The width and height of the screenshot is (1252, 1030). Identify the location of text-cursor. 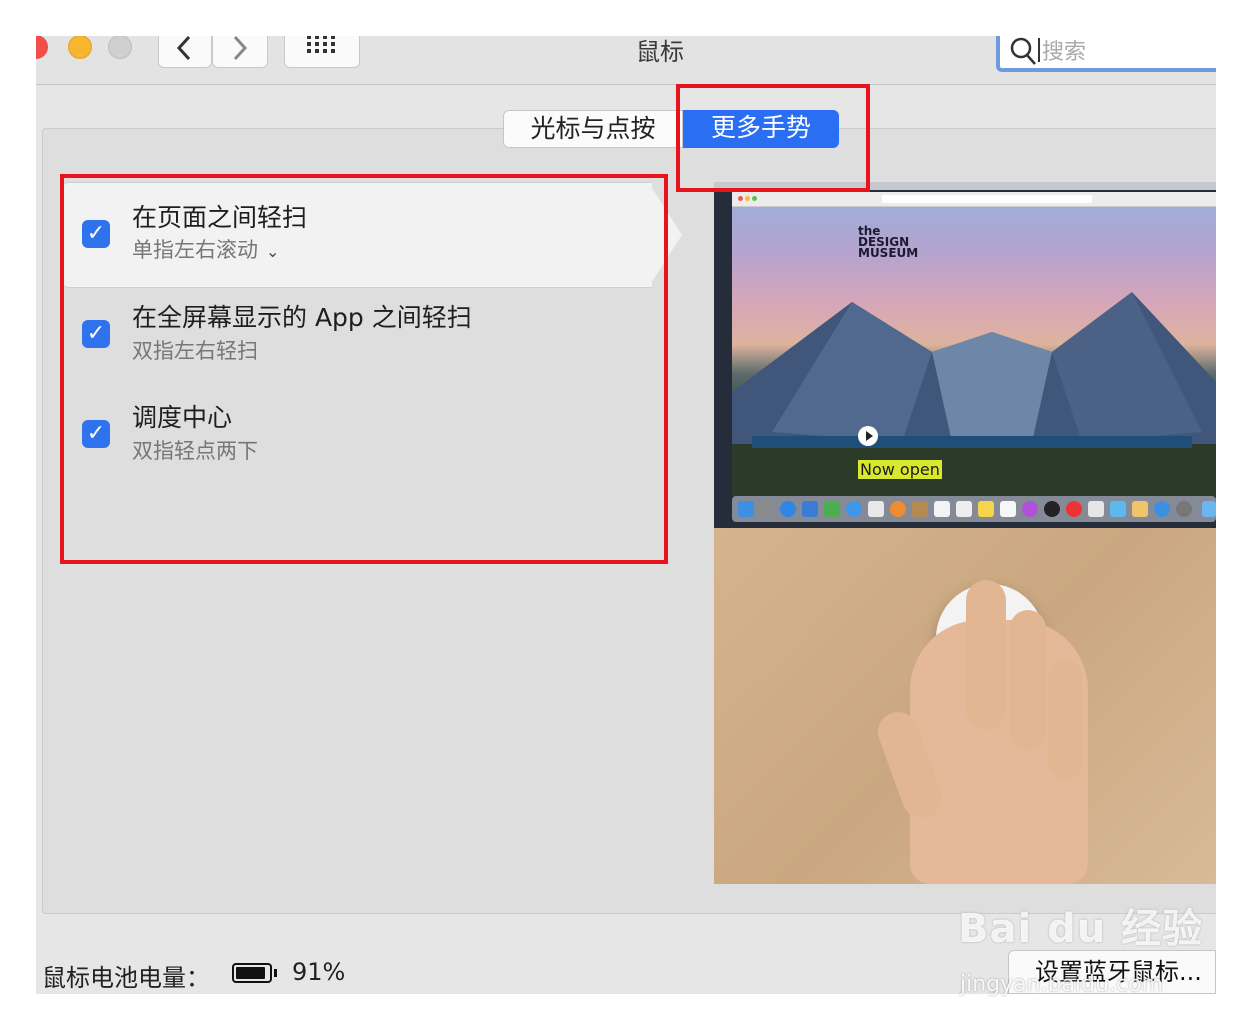
(1039, 50).